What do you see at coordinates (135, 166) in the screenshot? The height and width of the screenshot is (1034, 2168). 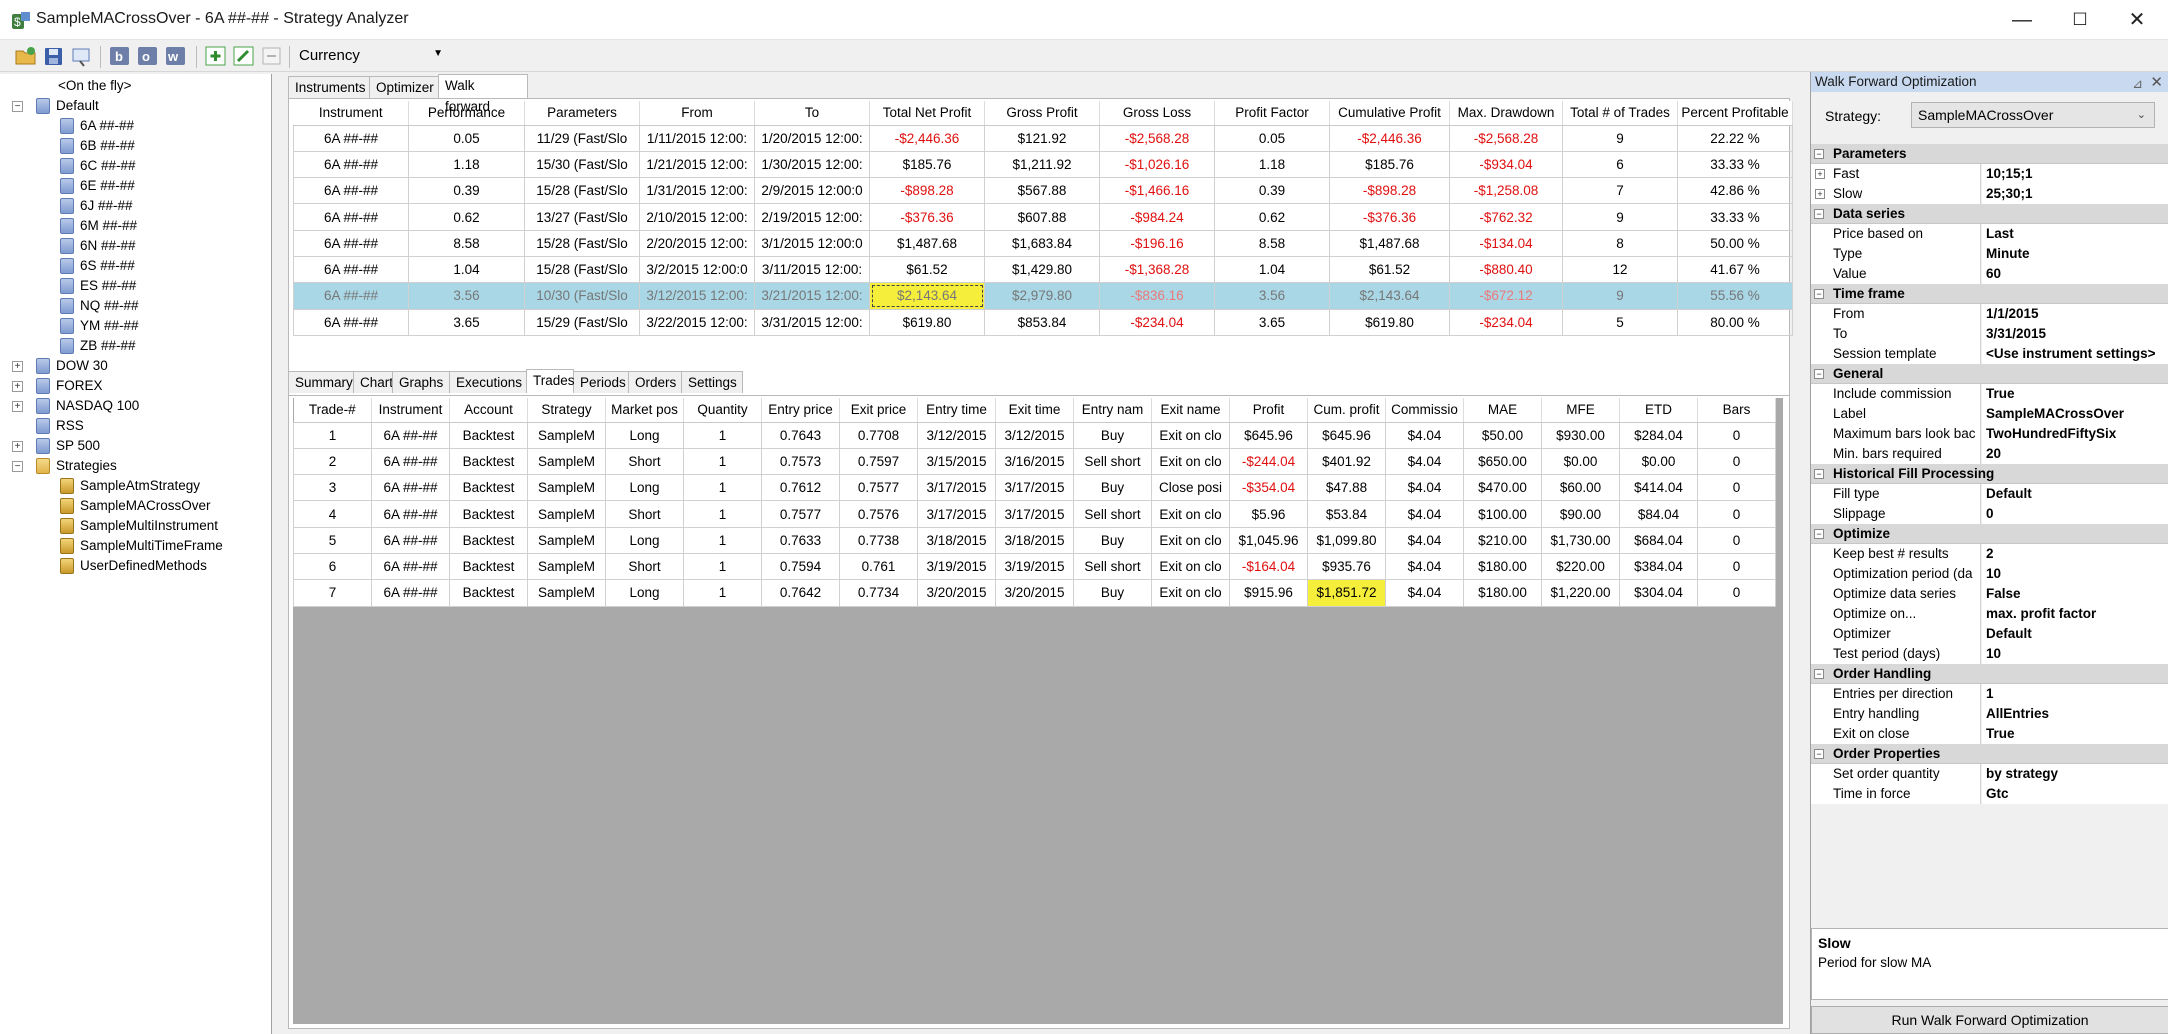 I see `tree-item-instrument: 6C ##-##` at bounding box center [135, 166].